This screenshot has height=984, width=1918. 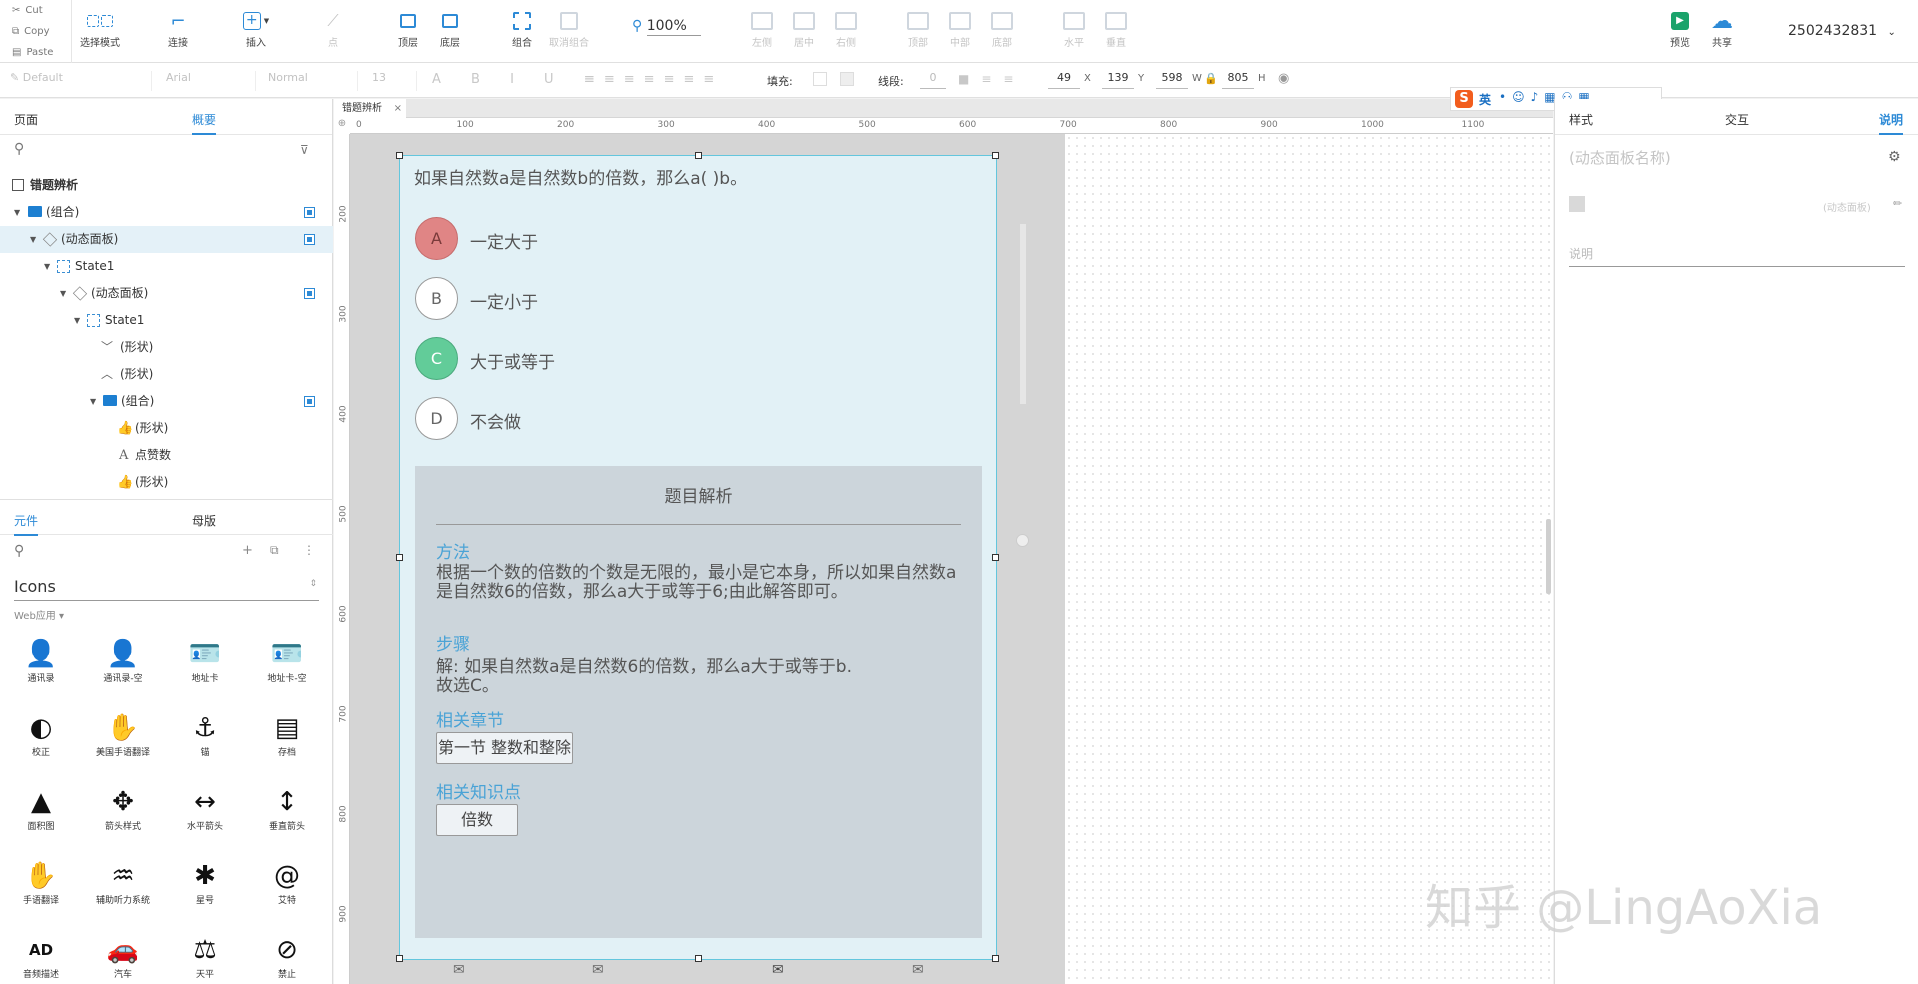 I want to click on zoom-control: ⚲ 100%, so click(x=666, y=27).